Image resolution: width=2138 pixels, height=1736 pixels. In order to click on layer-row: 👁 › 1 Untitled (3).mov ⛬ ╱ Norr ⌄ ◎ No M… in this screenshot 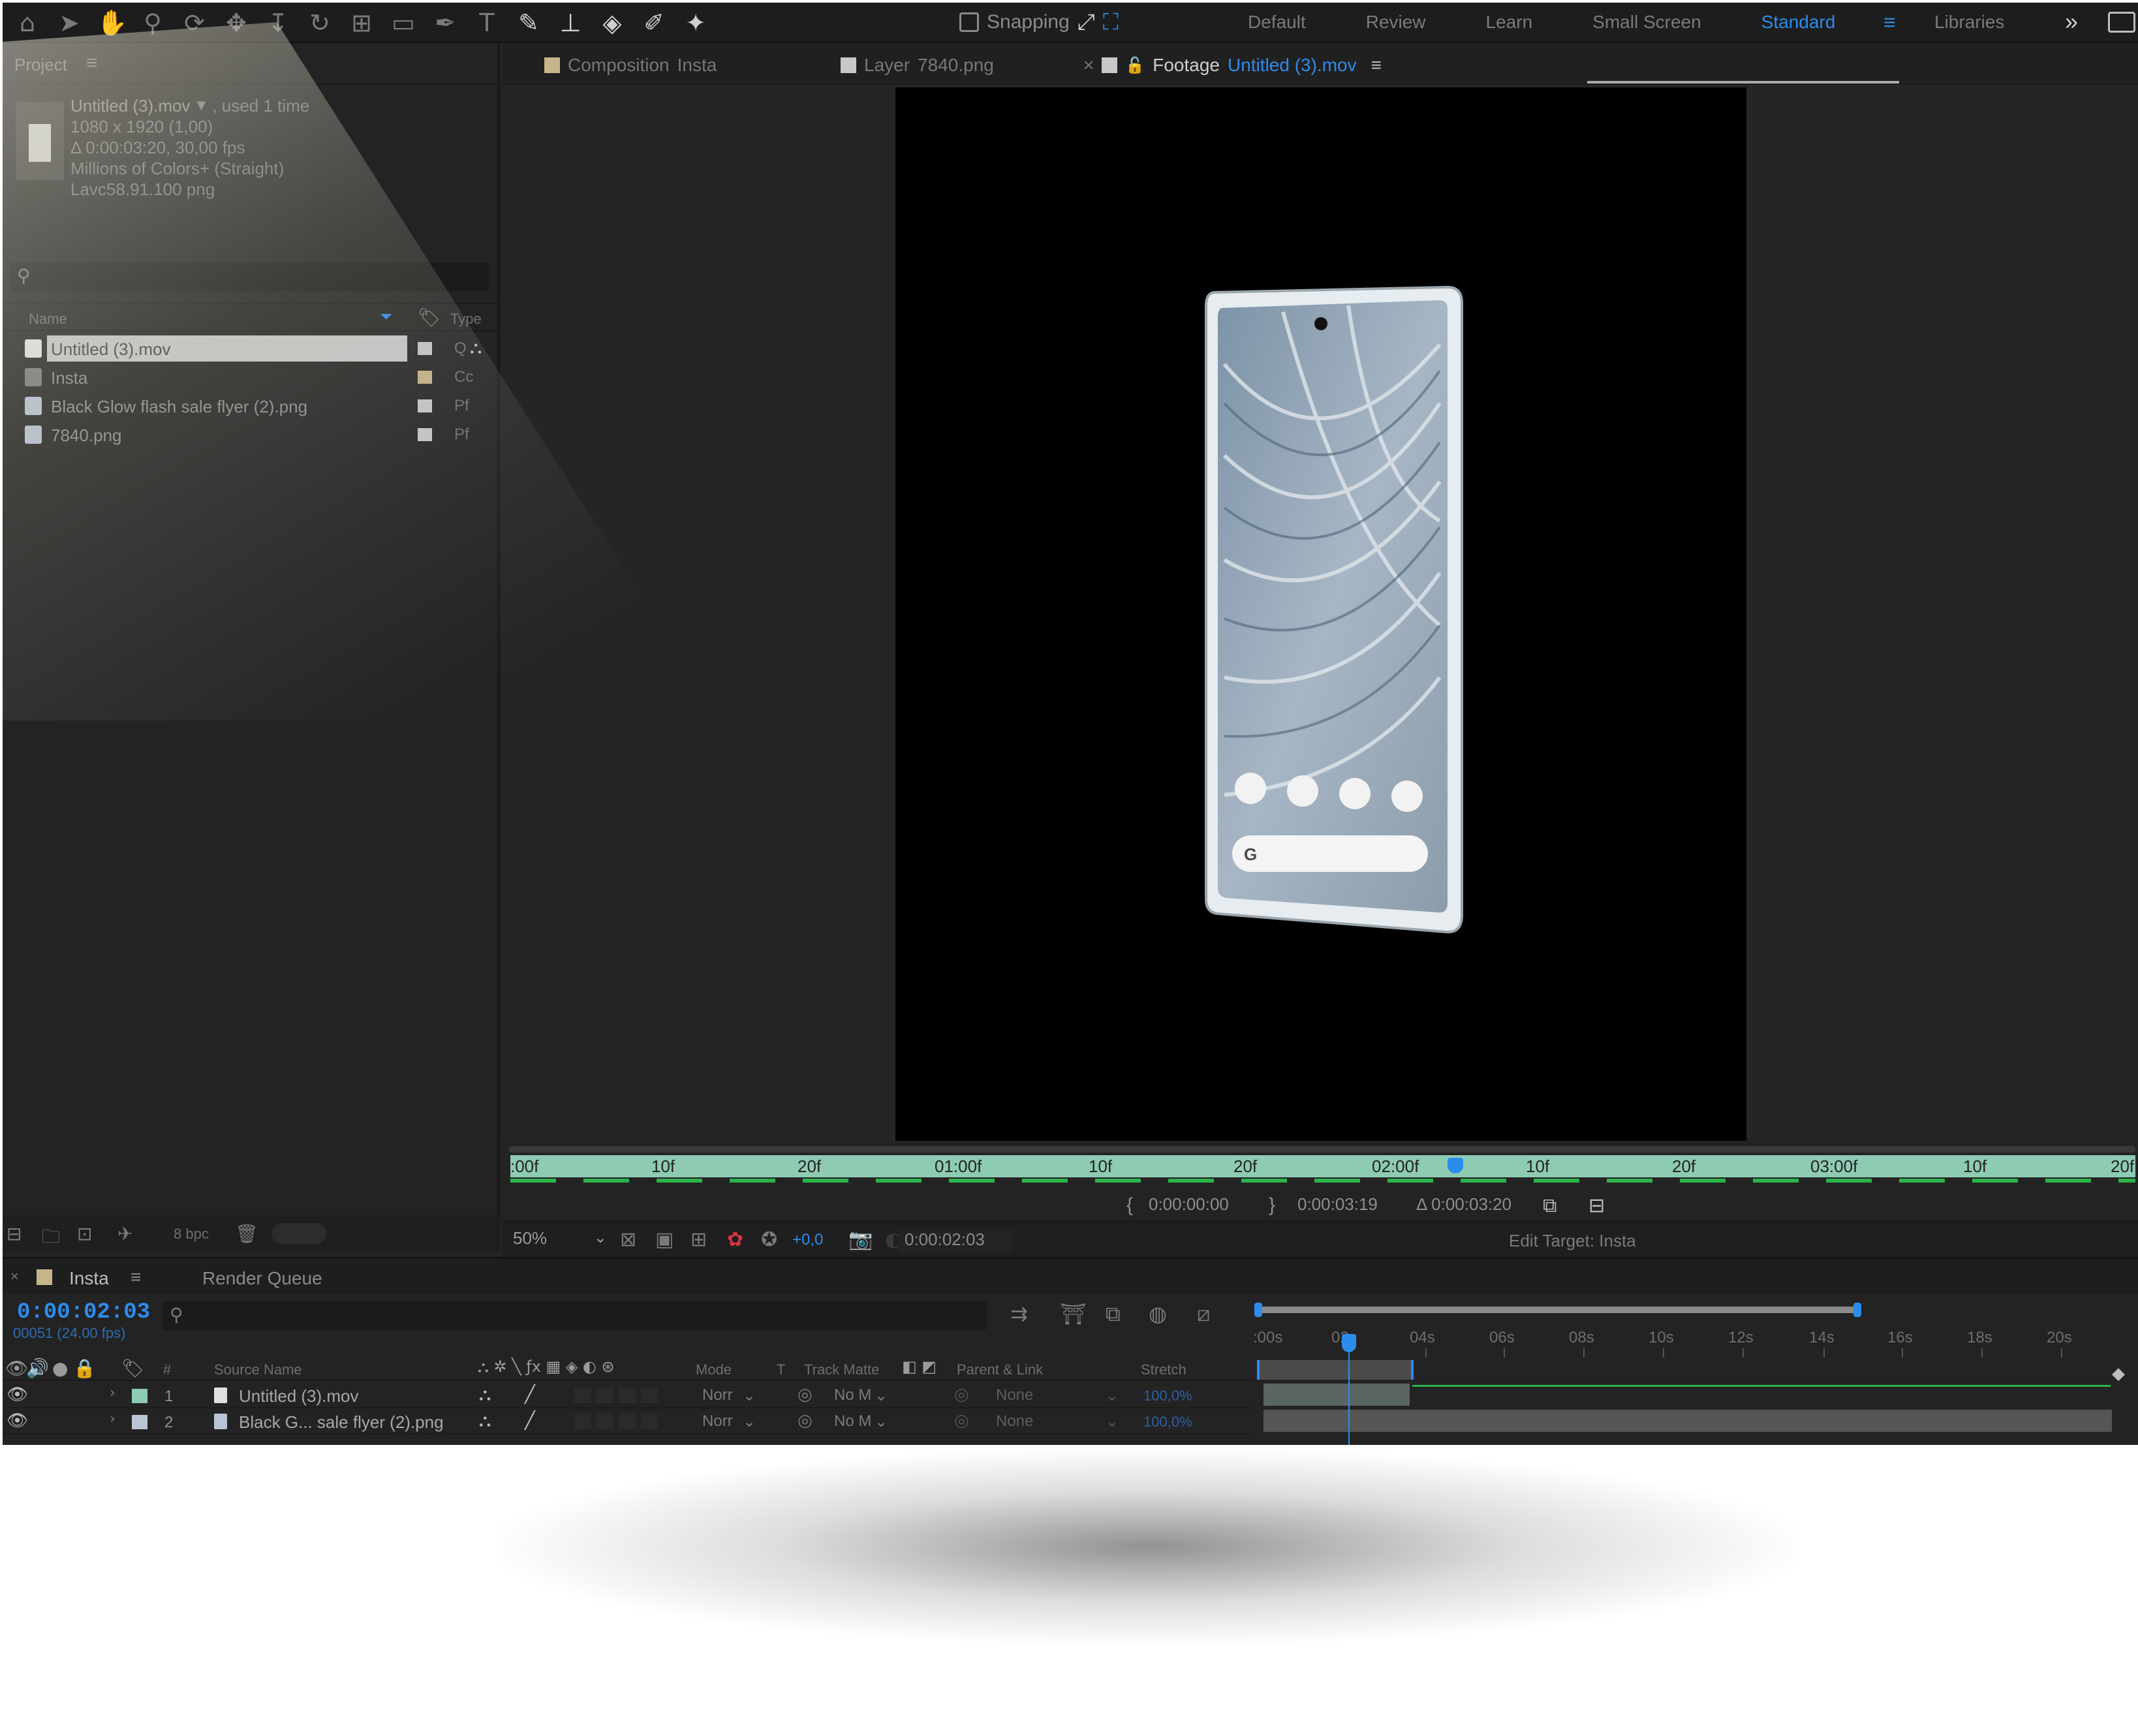, I will do `click(628, 1395)`.